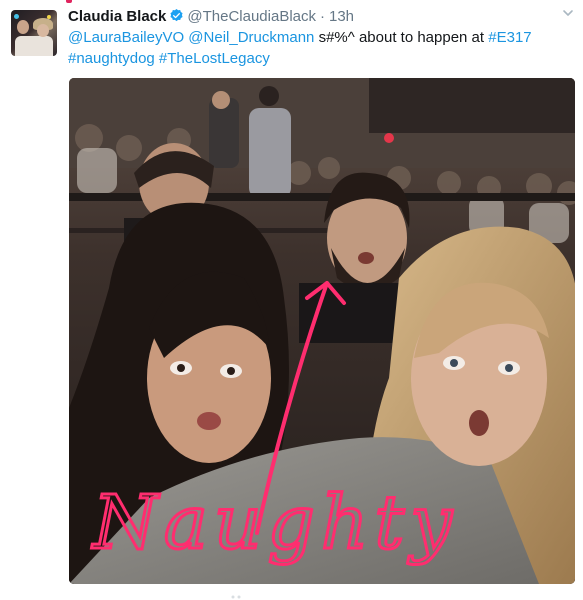 Image resolution: width=583 pixels, height=600 pixels. I want to click on mention-laurabaileyvo: @LauraBaileyVO, so click(126, 37).